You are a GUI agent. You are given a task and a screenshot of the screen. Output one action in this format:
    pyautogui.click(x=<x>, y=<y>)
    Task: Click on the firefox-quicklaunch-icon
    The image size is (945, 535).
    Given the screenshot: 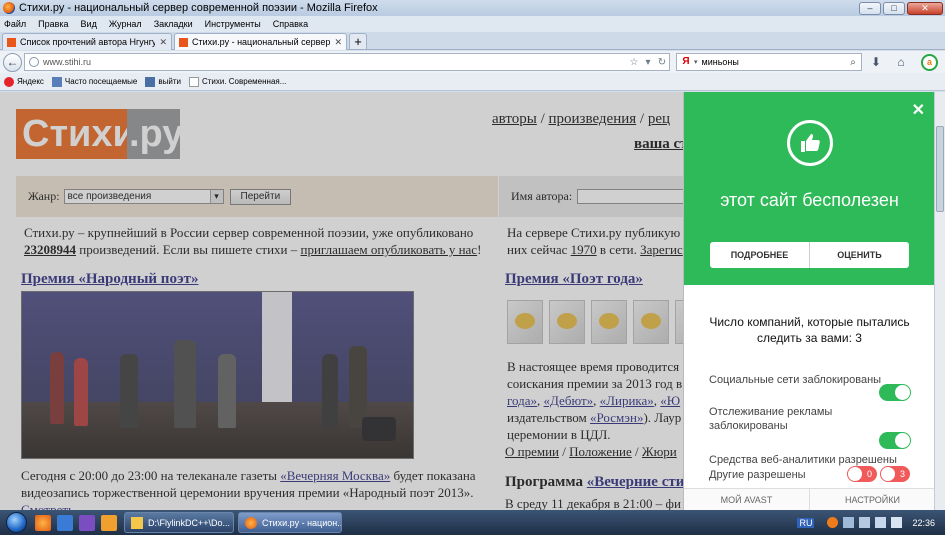 What is the action you would take?
    pyautogui.click(x=43, y=522)
    